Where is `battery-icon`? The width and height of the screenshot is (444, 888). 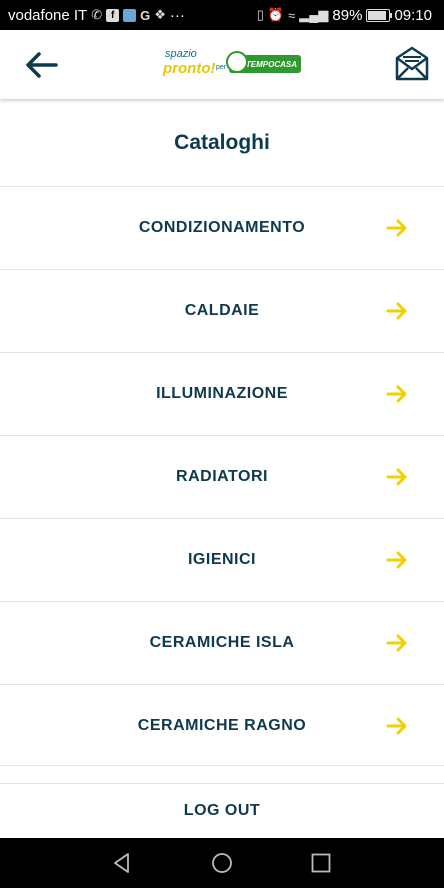
battery-icon is located at coordinates (379, 15).